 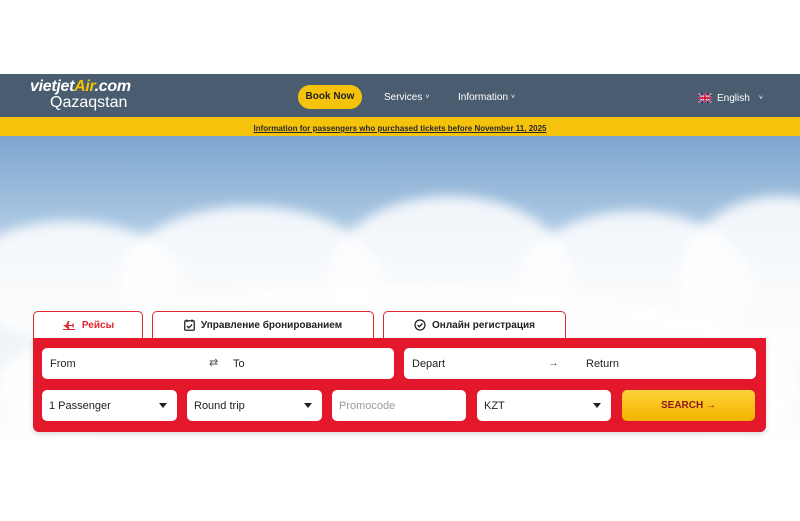 What do you see at coordinates (483, 325) in the screenshot?
I see `tab-online-checkin-label: Онлайн регистрация` at bounding box center [483, 325].